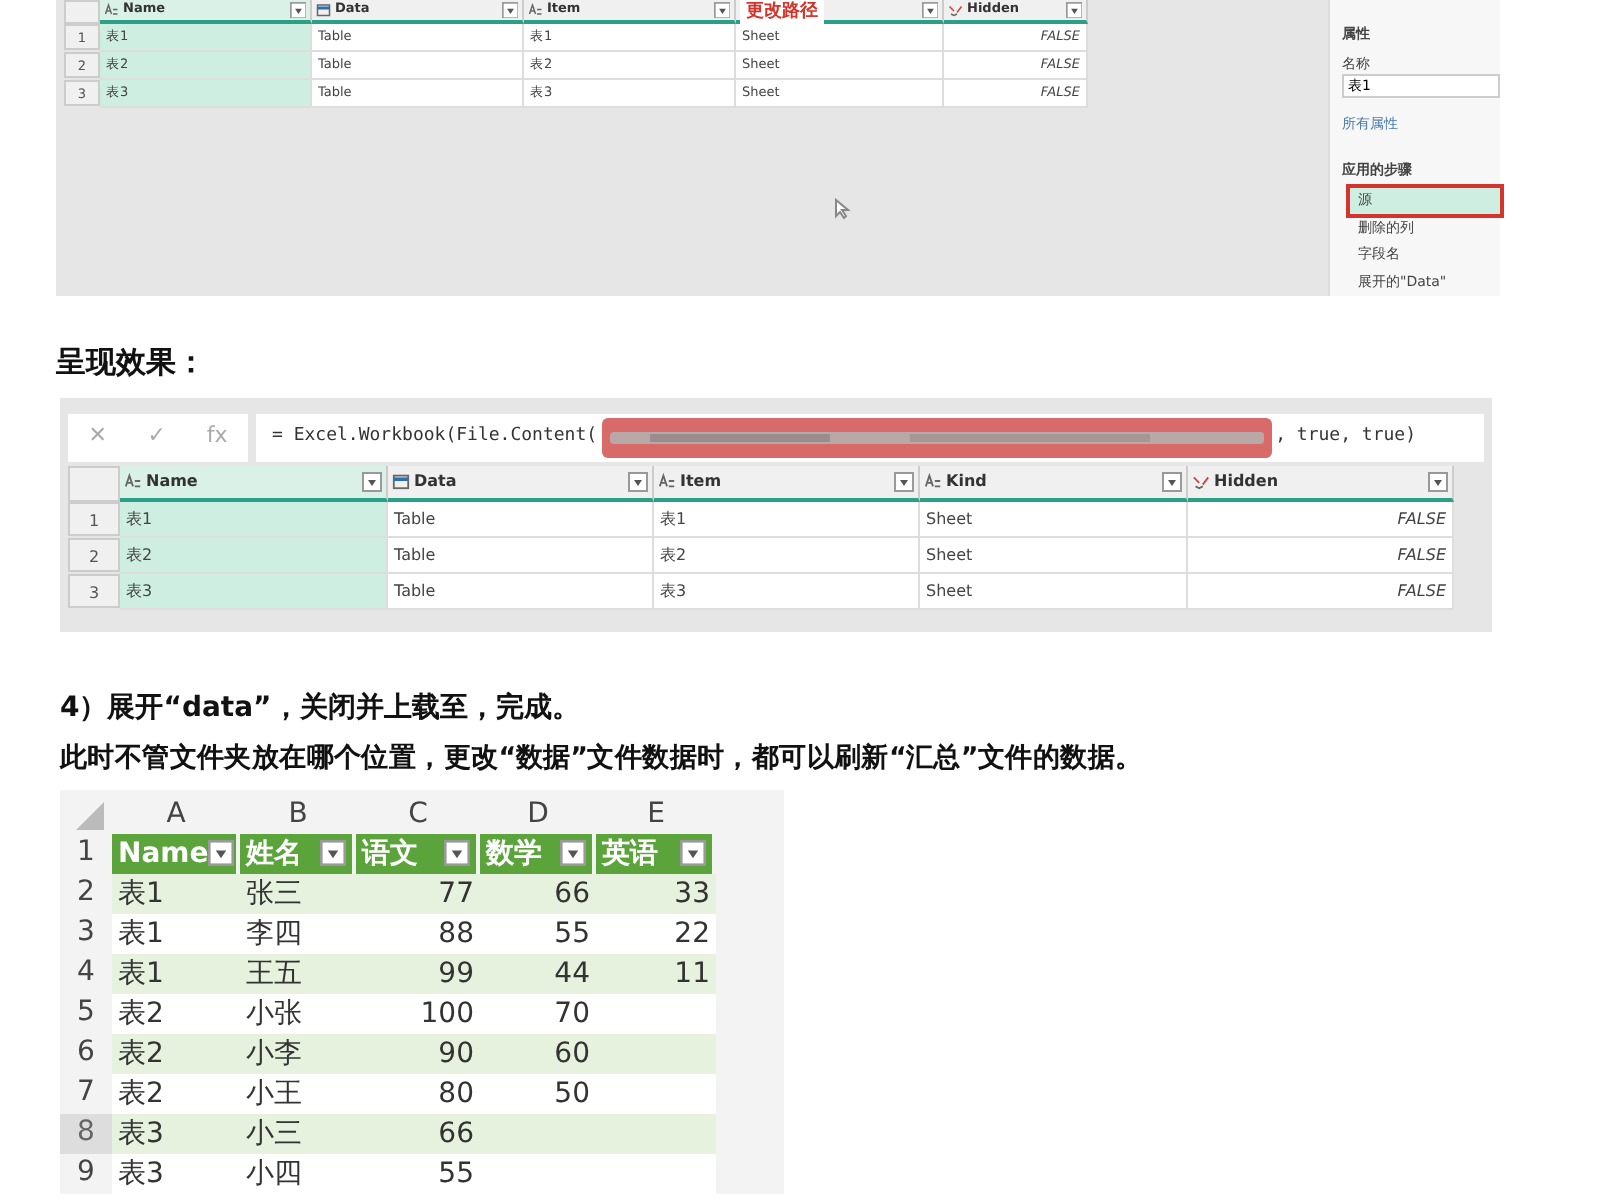 The height and width of the screenshot is (1200, 1600). What do you see at coordinates (536, 853) in the screenshot?
I see `header-cell: 数学` at bounding box center [536, 853].